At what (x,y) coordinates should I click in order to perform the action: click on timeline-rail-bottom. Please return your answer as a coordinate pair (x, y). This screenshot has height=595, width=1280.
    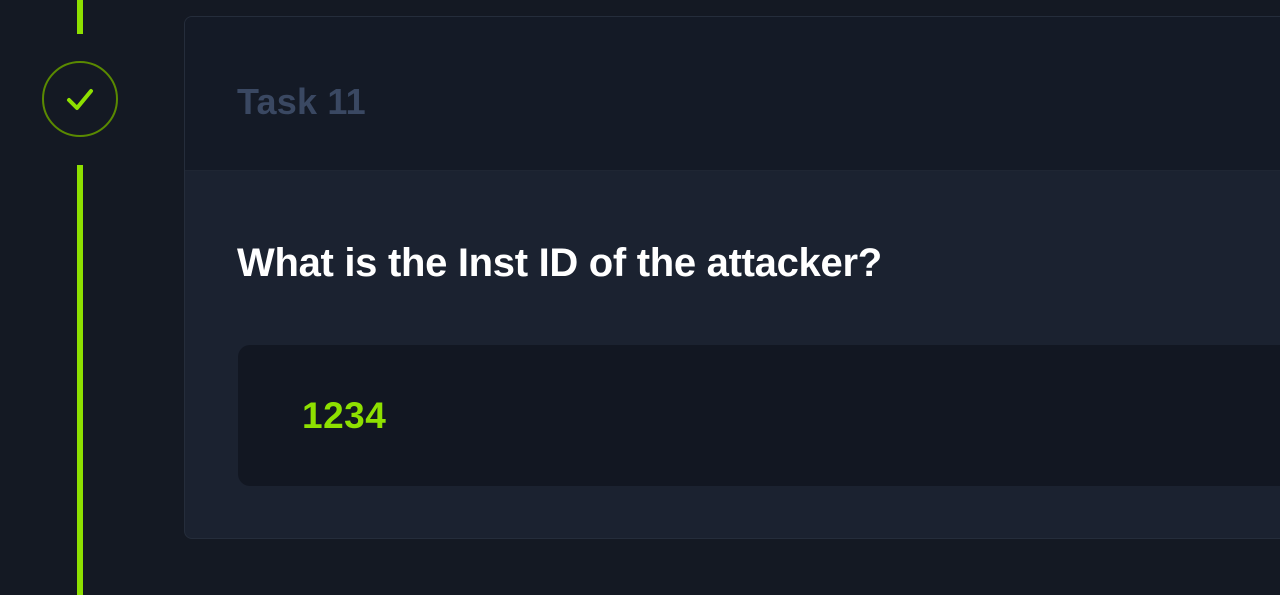
    Looking at the image, I should click on (80, 380).